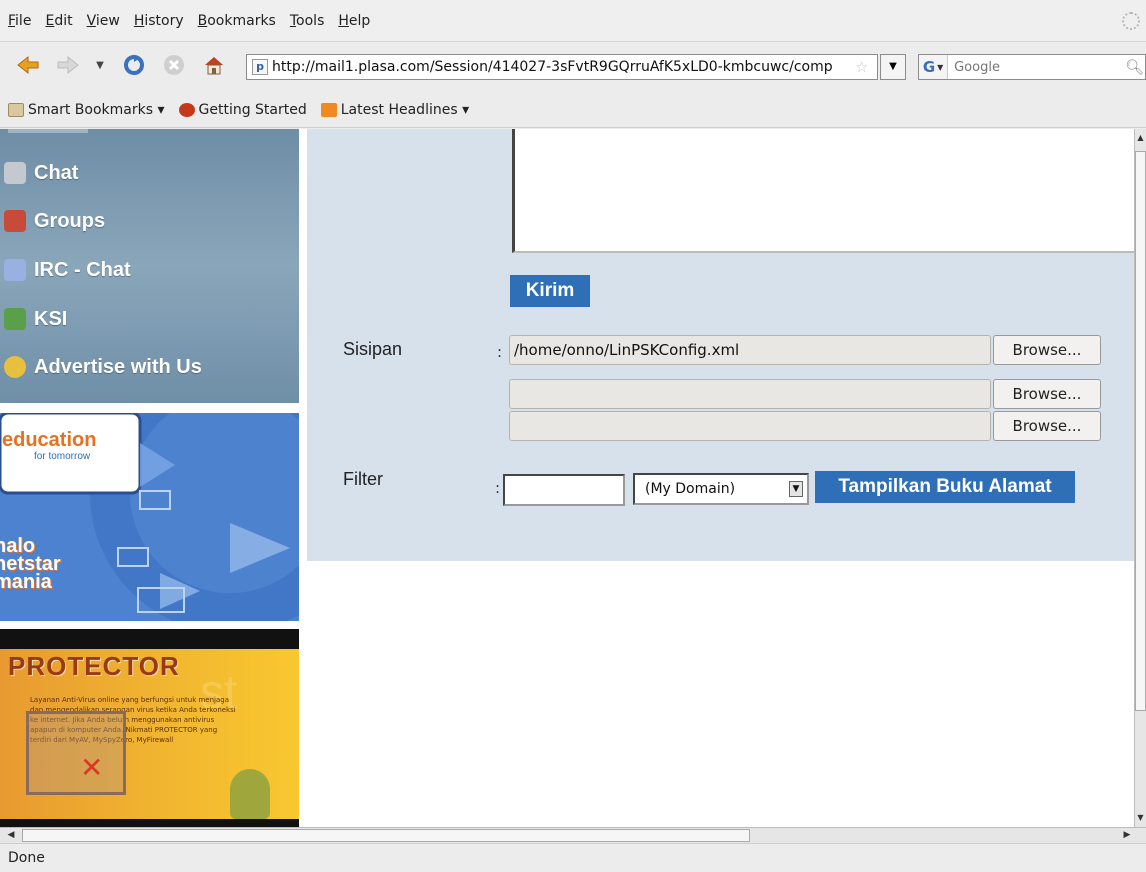 This screenshot has height=872, width=1146. Describe the element at coordinates (386, 835) in the screenshot. I see `horizontal-scroll-thumb` at that location.